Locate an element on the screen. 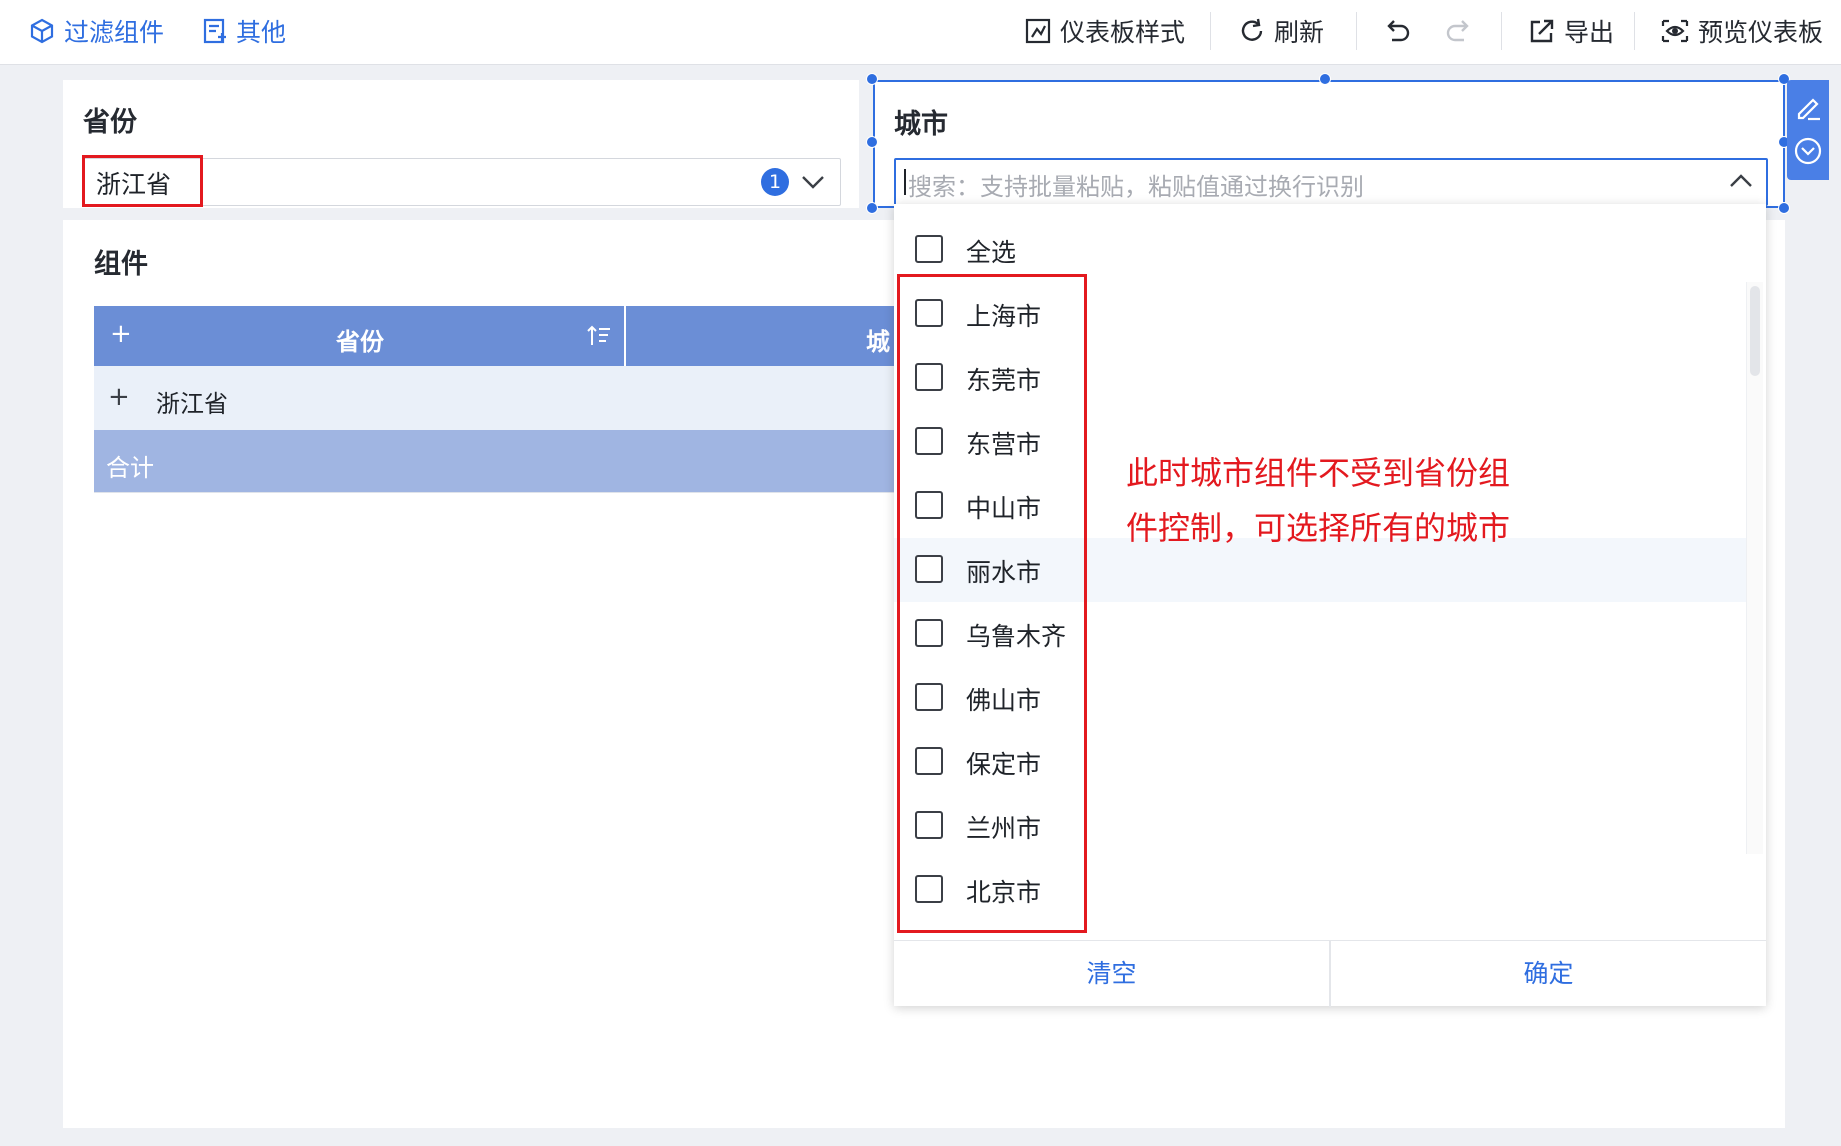  refresh-label: 刷新 is located at coordinates (1299, 32).